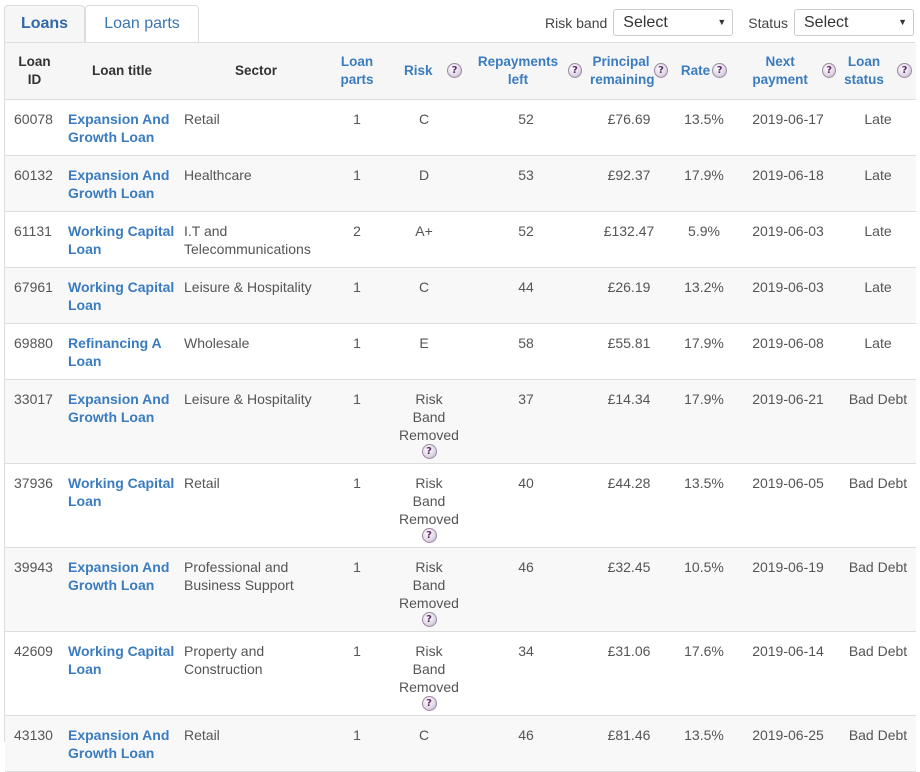 The image size is (920, 772). What do you see at coordinates (142, 23) in the screenshot?
I see `tab-loan-parts: Loan parts` at bounding box center [142, 23].